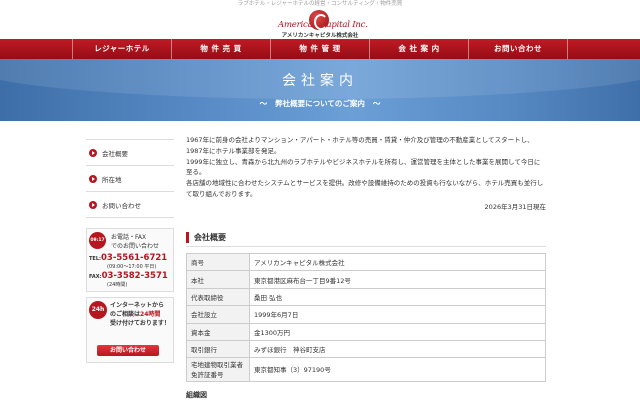  I want to click on net-line2-highlight: 24時間, so click(150, 314).